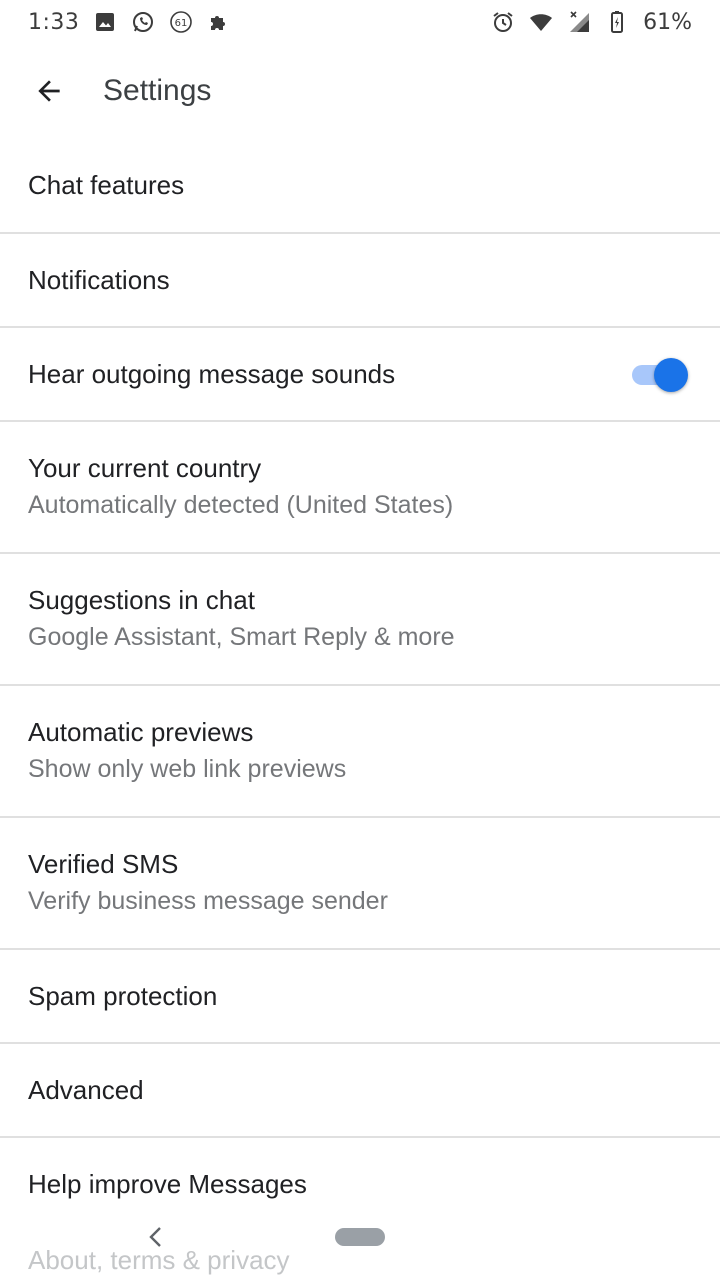 The height and width of the screenshot is (1279, 720). I want to click on setting-title: Spam protection, so click(123, 996).